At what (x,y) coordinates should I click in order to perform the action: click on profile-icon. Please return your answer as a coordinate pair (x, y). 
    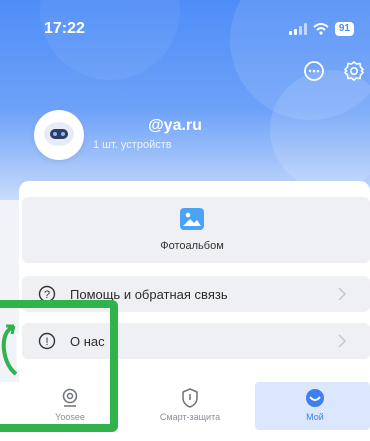
    Looking at the image, I should click on (315, 398).